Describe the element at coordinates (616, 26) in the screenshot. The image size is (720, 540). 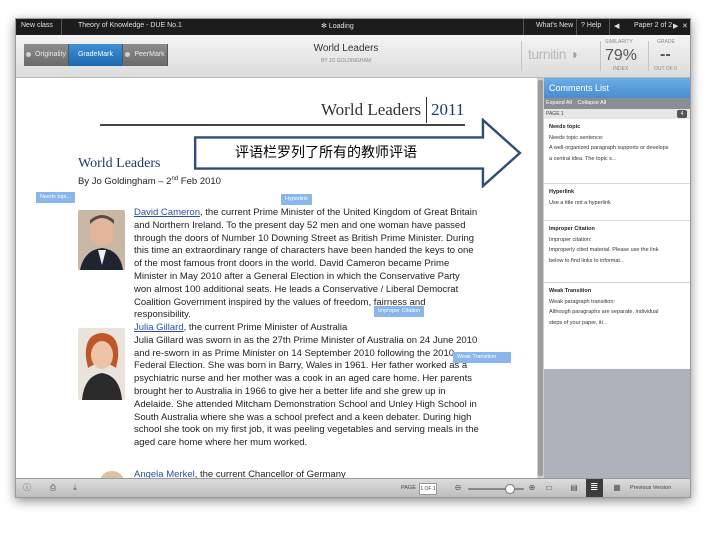
I see `prev-paper-icon: ◀` at that location.